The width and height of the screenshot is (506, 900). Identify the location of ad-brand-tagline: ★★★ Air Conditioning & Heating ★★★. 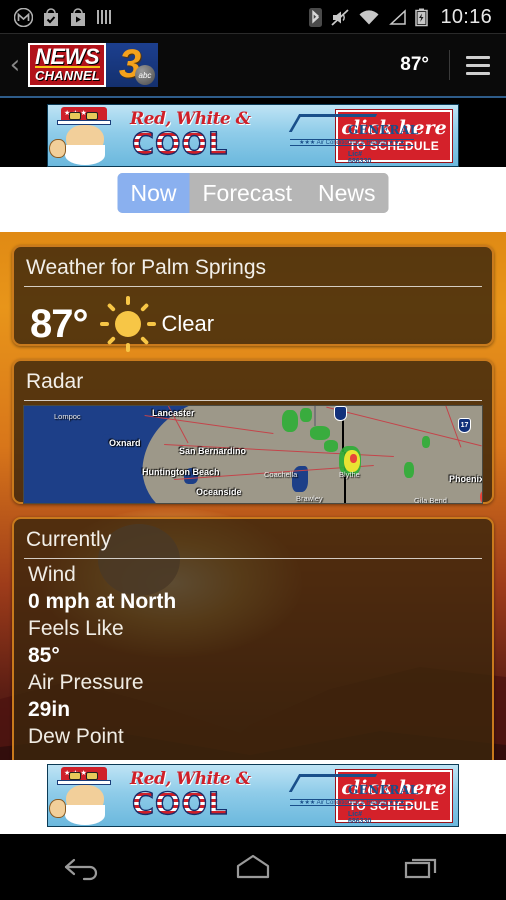
(352, 802).